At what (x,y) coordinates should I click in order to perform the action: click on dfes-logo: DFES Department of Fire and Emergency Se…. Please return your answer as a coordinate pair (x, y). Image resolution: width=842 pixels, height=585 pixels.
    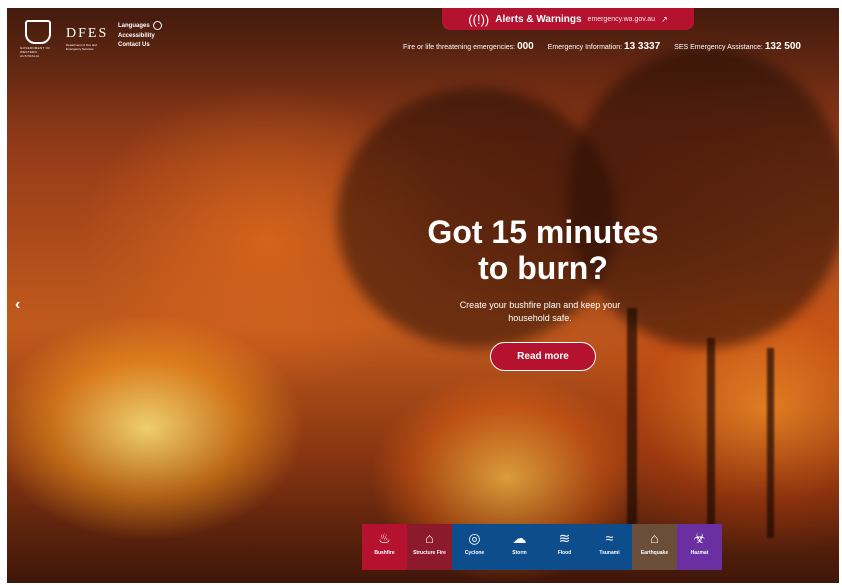
    Looking at the image, I should click on (87, 38).